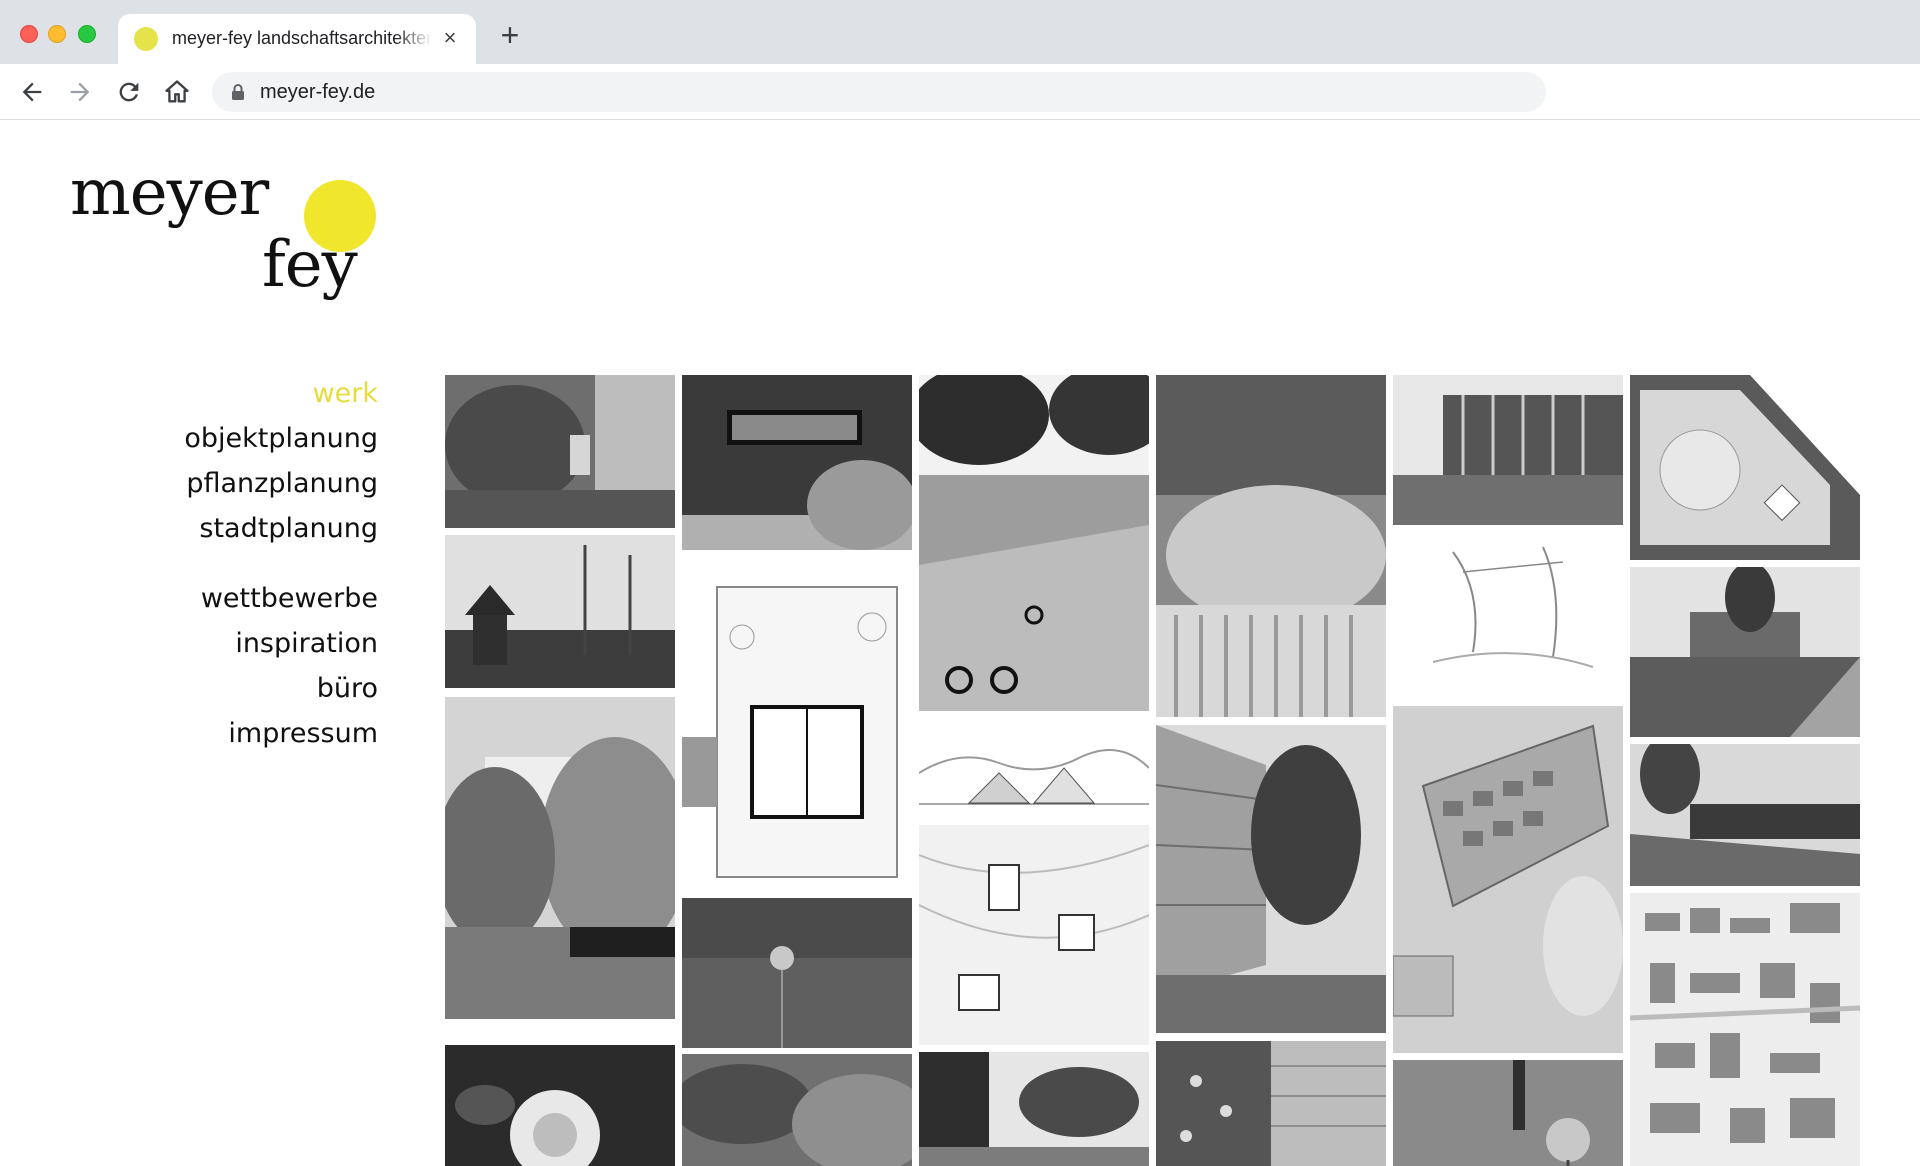 Image resolution: width=1920 pixels, height=1166 pixels. Describe the element at coordinates (146, 39) in the screenshot. I see `favicon-icon` at that location.